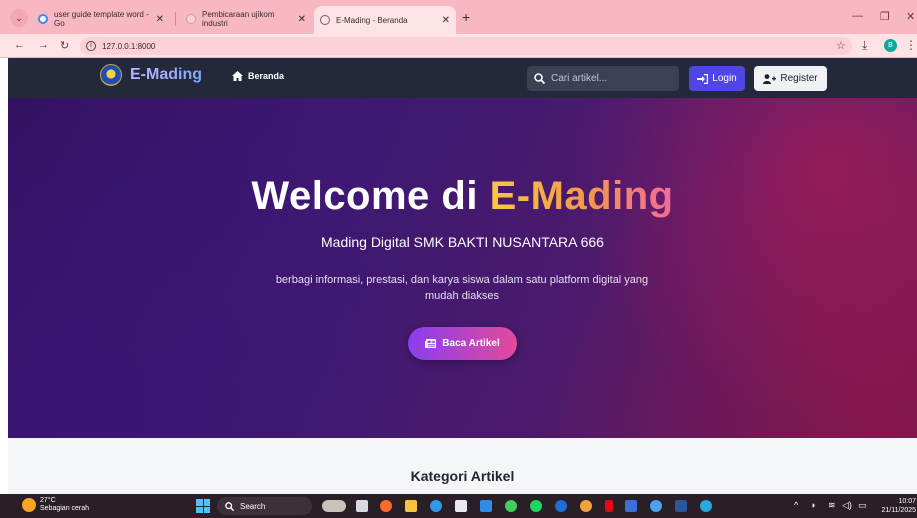 This screenshot has height=518, width=917. What do you see at coordinates (486, 506) in the screenshot?
I see `vscode-icon` at bounding box center [486, 506].